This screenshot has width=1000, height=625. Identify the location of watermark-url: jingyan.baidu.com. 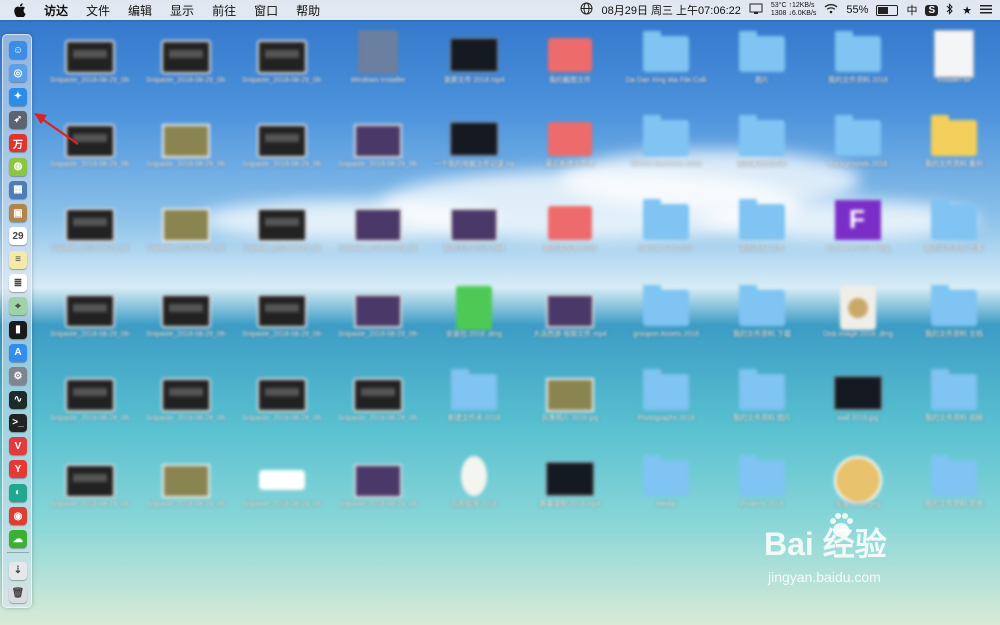
(824, 577).